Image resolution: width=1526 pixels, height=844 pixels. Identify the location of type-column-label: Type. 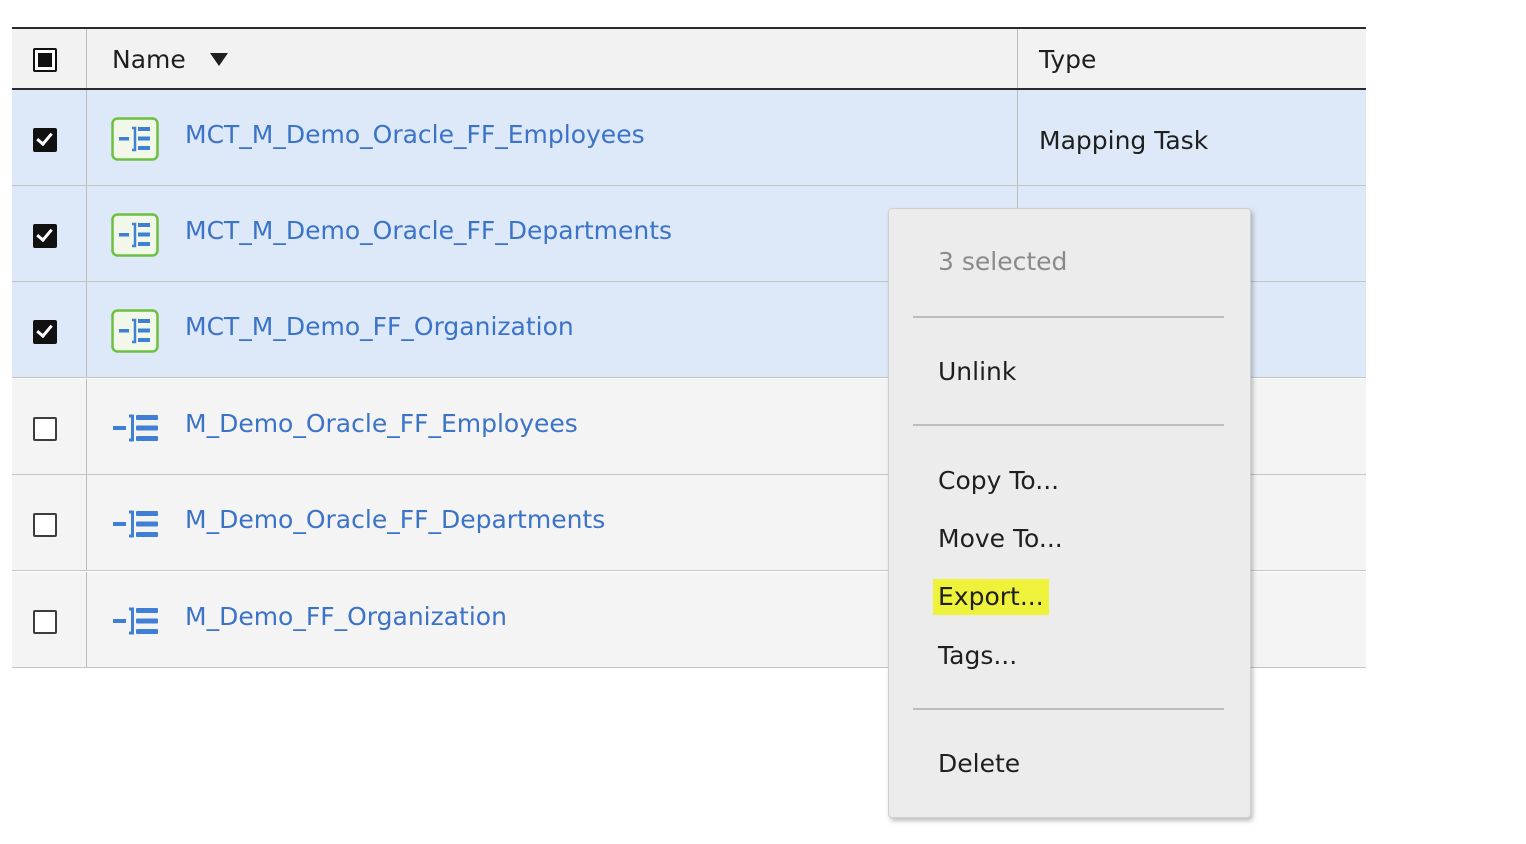
(1068, 59).